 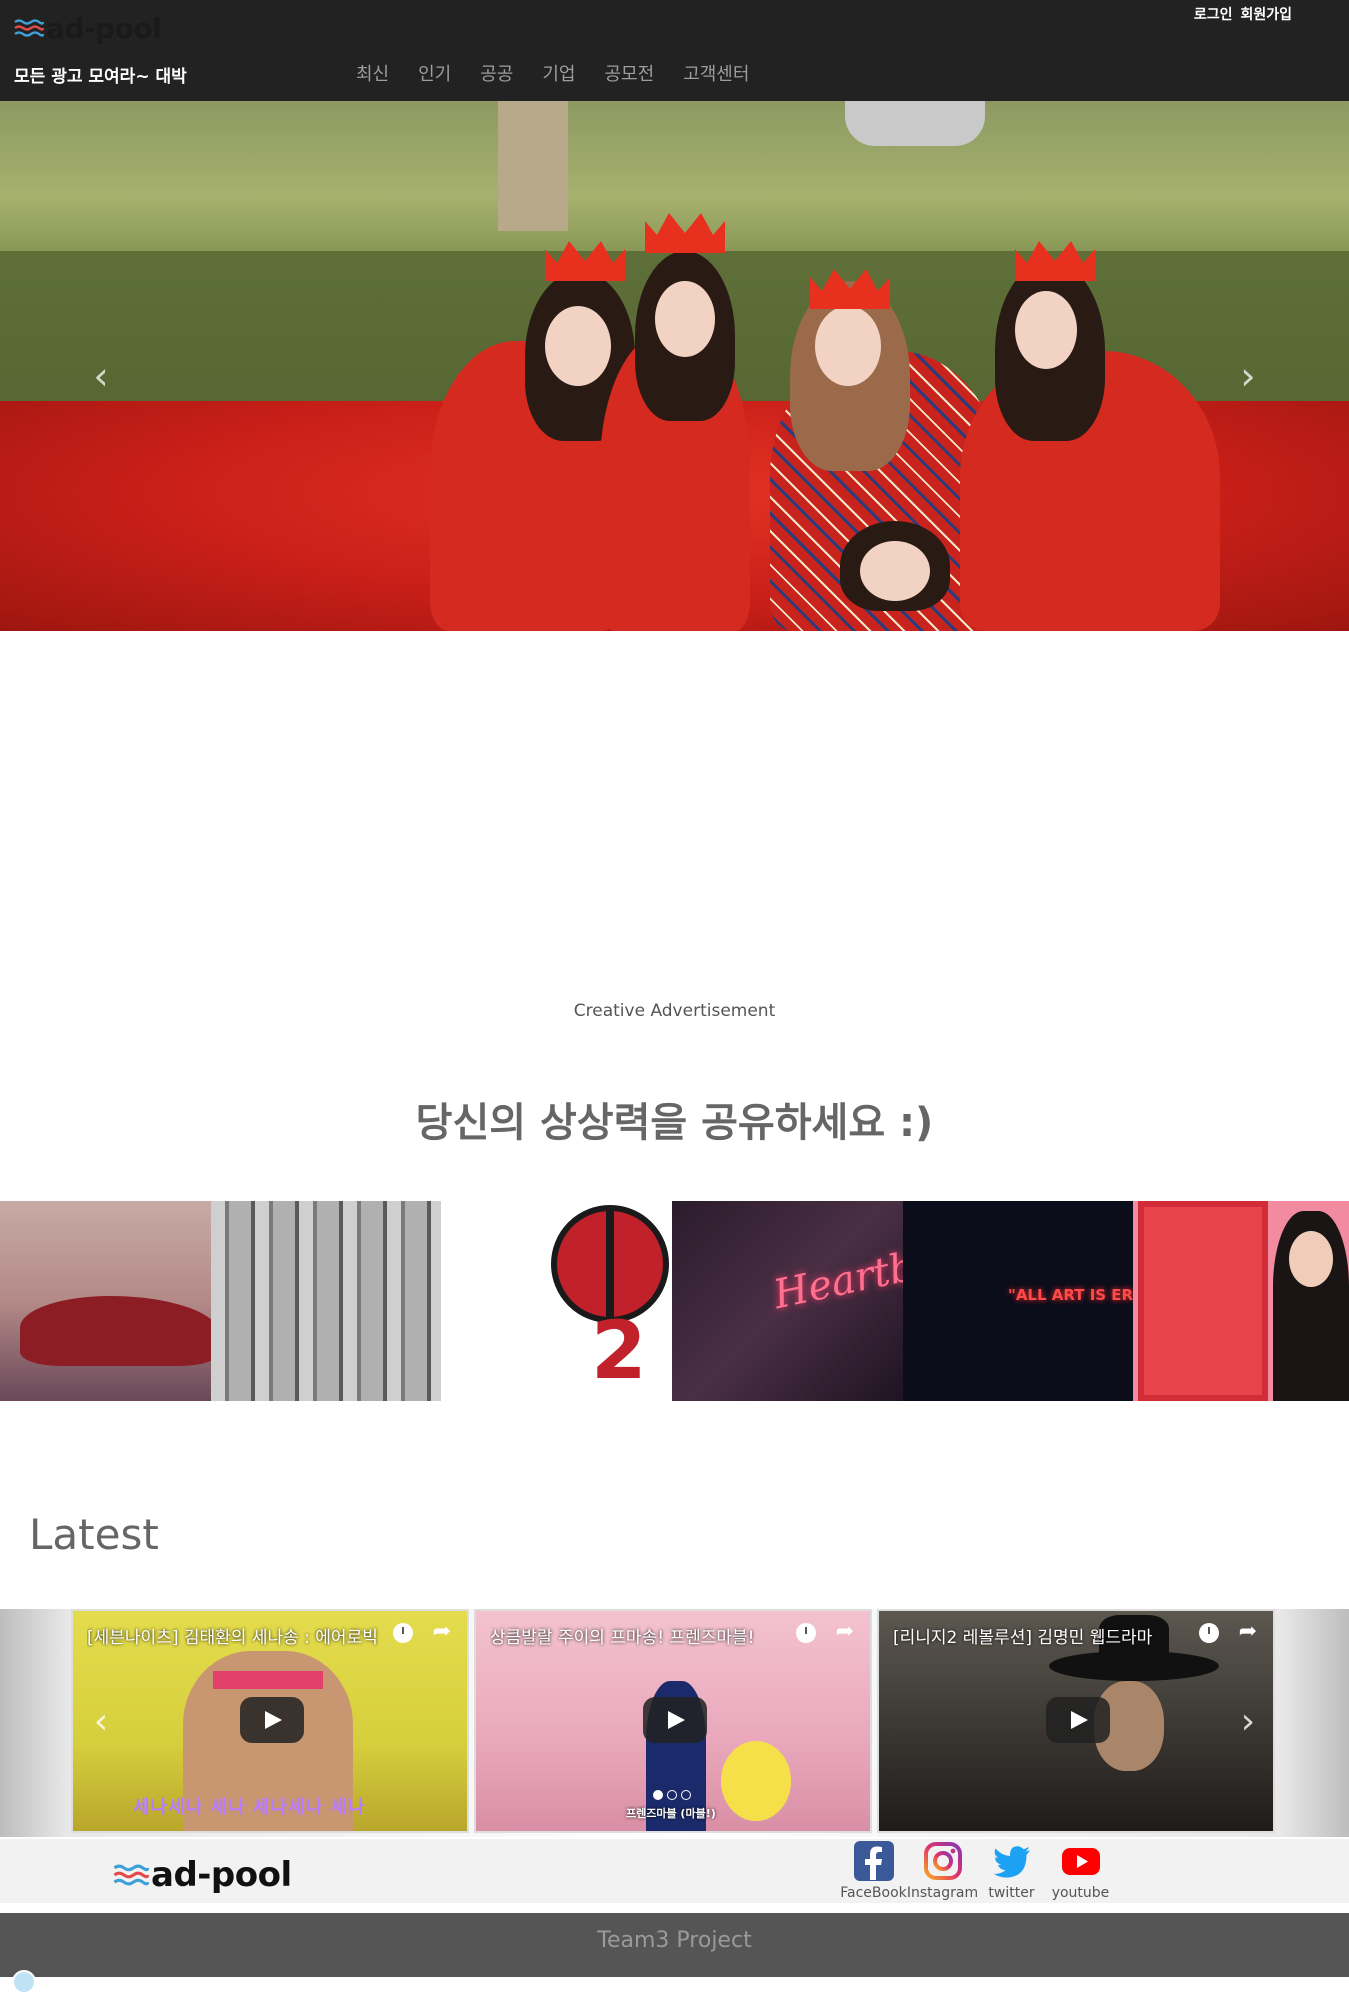 What do you see at coordinates (674, 1123) in the screenshot?
I see `creative-title: 당신의 상상력을 공유하세요 :)` at bounding box center [674, 1123].